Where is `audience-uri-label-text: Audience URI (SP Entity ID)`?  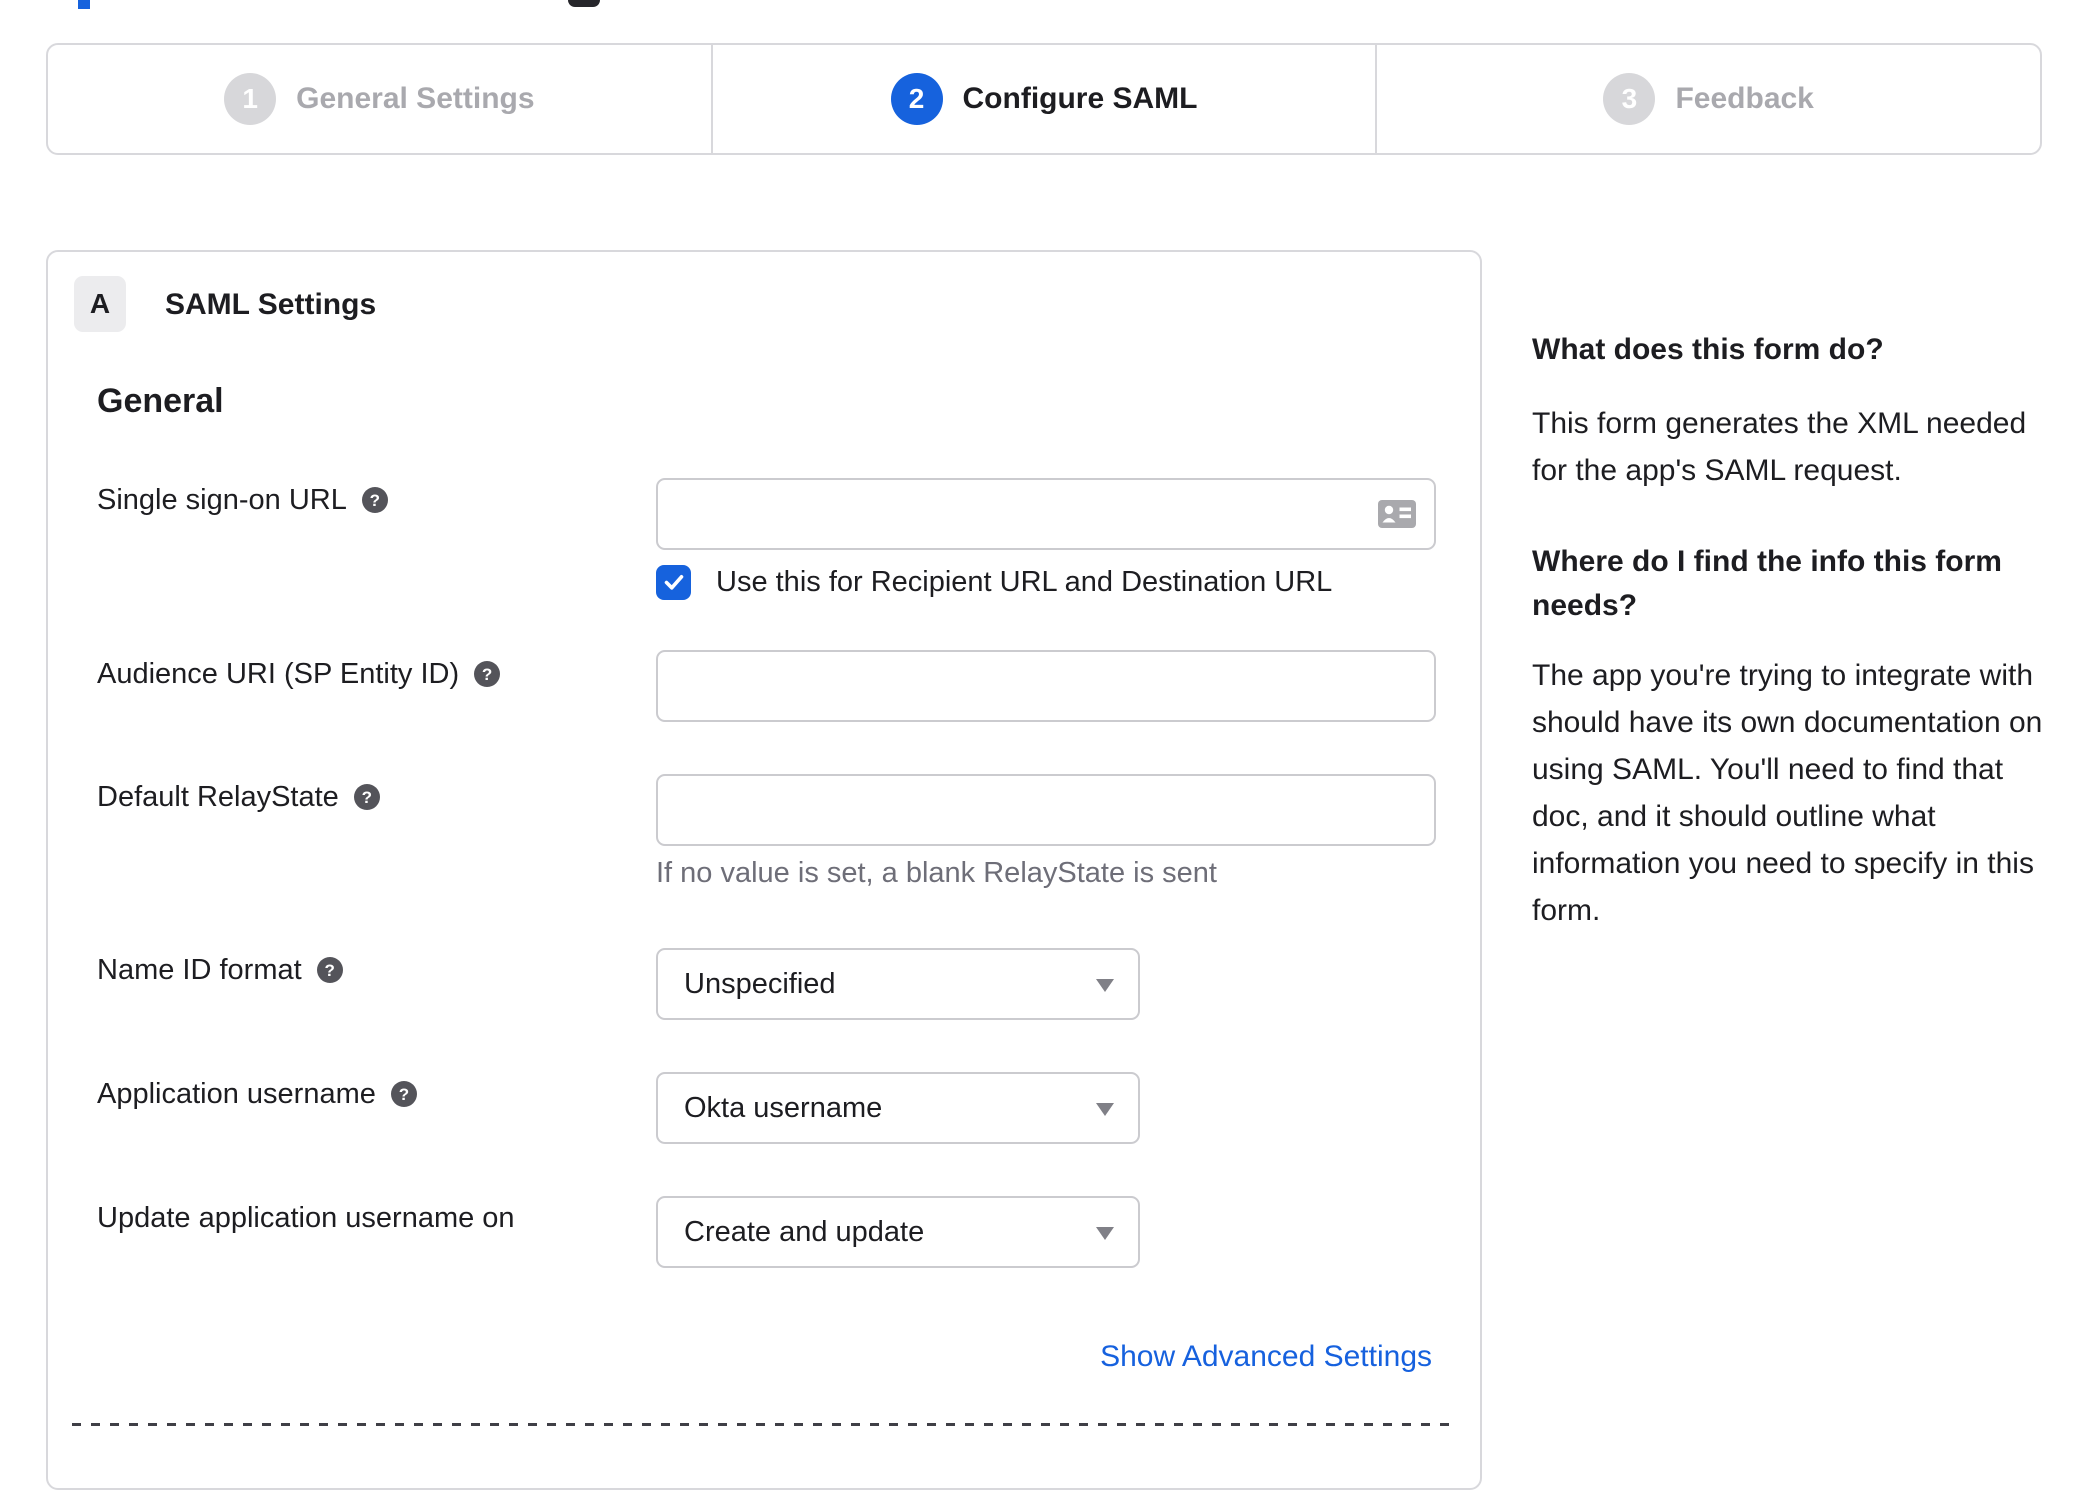 audience-uri-label-text: Audience URI (SP Entity ID) is located at coordinates (278, 673).